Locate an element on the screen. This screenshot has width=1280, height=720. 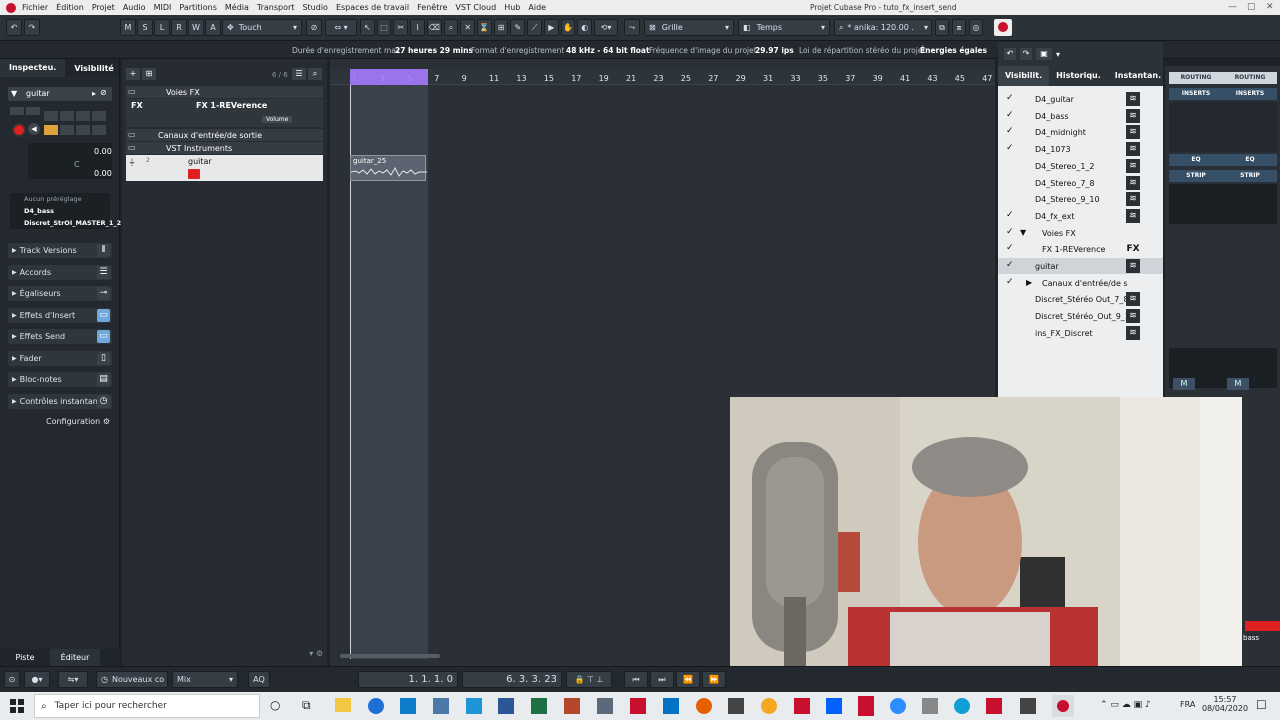
visibility-item: ▼ ✓ Voies FX is located at coordinates (1080, 233).